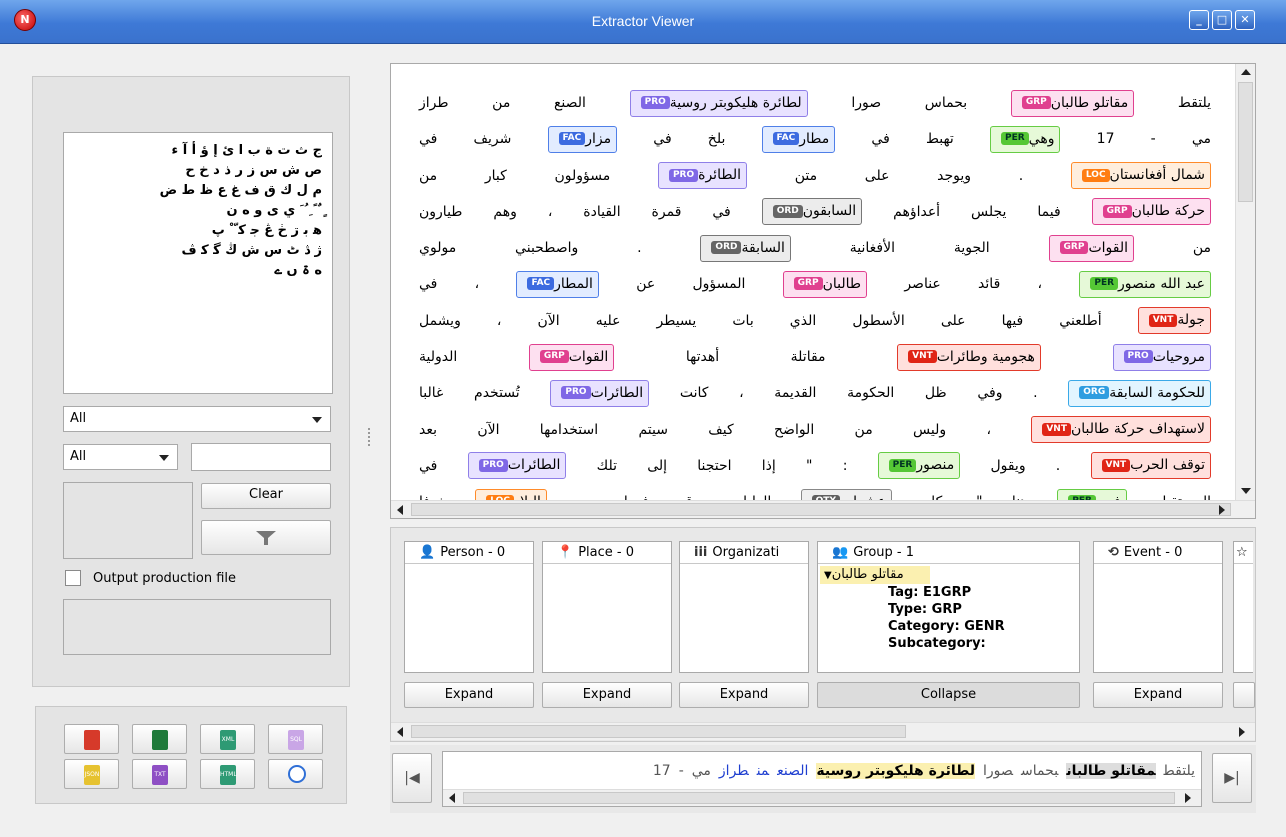 The image size is (1286, 837). Describe the element at coordinates (227, 739) in the screenshot. I see `xml-export-button: XML` at that location.